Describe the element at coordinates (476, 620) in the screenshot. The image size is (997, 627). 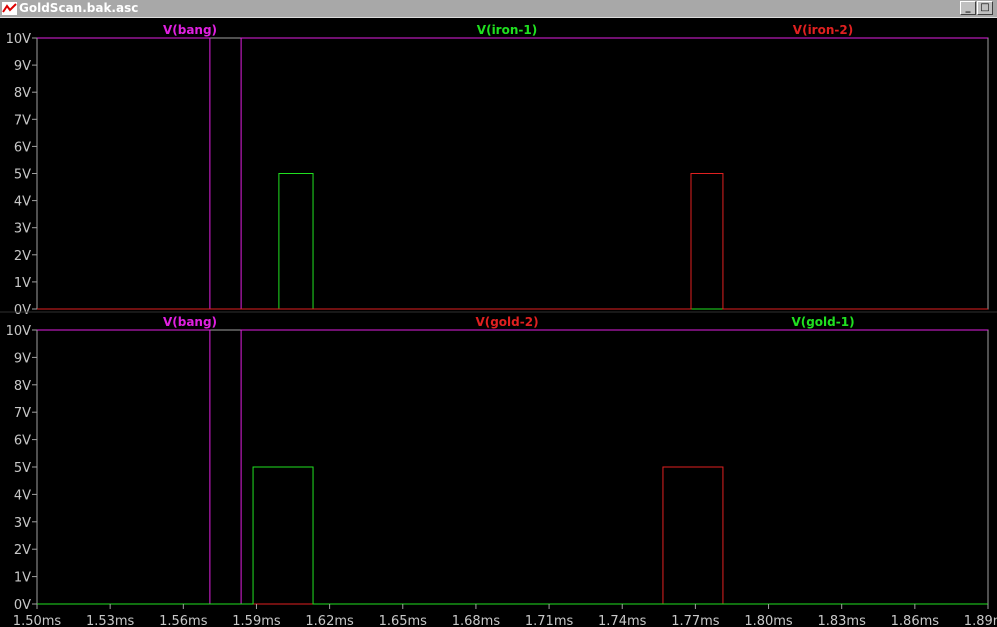
I see `x-tick-label: 1.68ms` at that location.